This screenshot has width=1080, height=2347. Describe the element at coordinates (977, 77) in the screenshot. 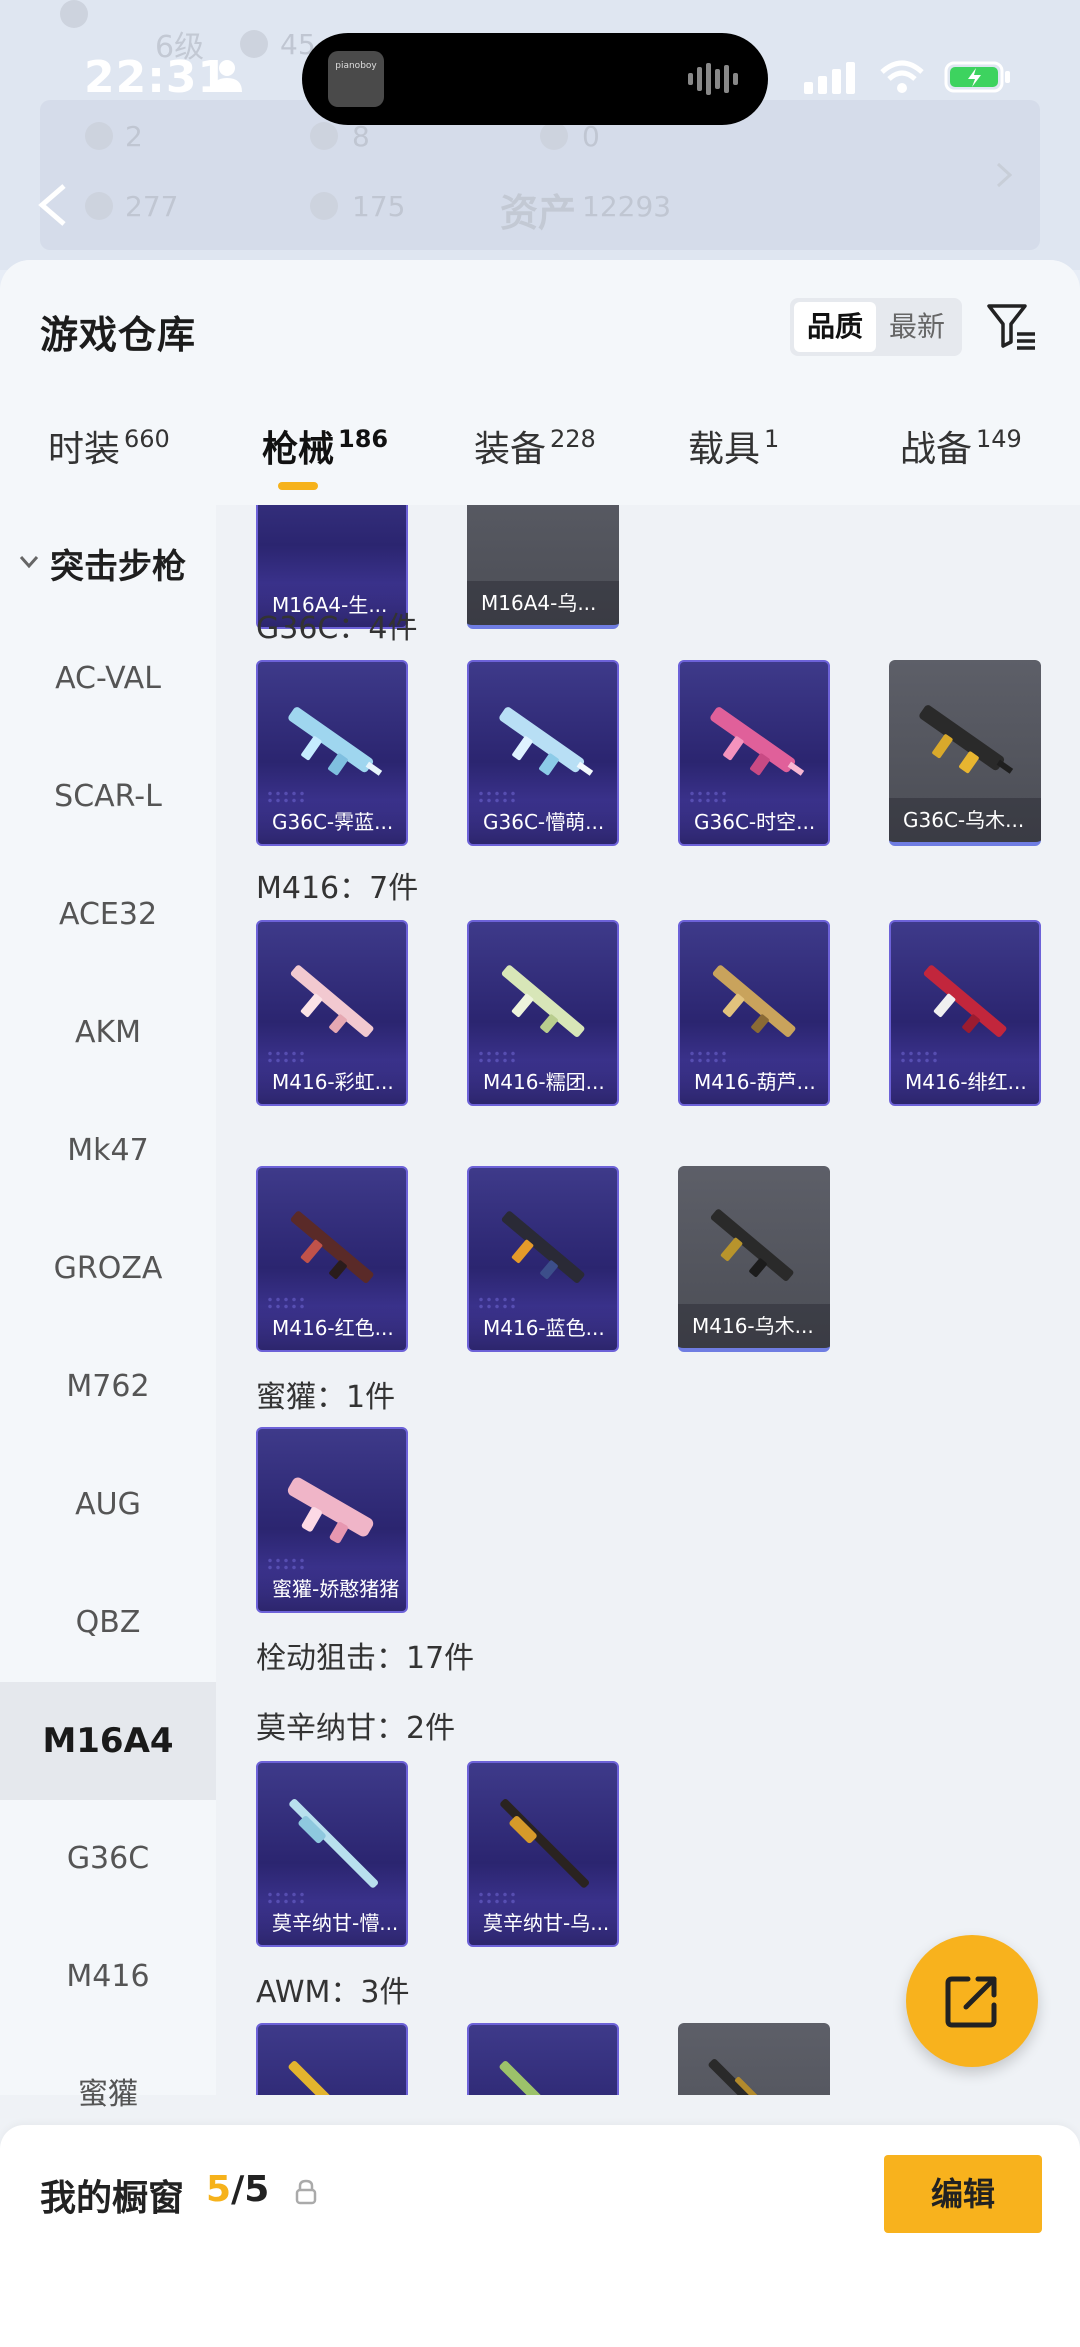

I see `battery-charging-icon` at that location.